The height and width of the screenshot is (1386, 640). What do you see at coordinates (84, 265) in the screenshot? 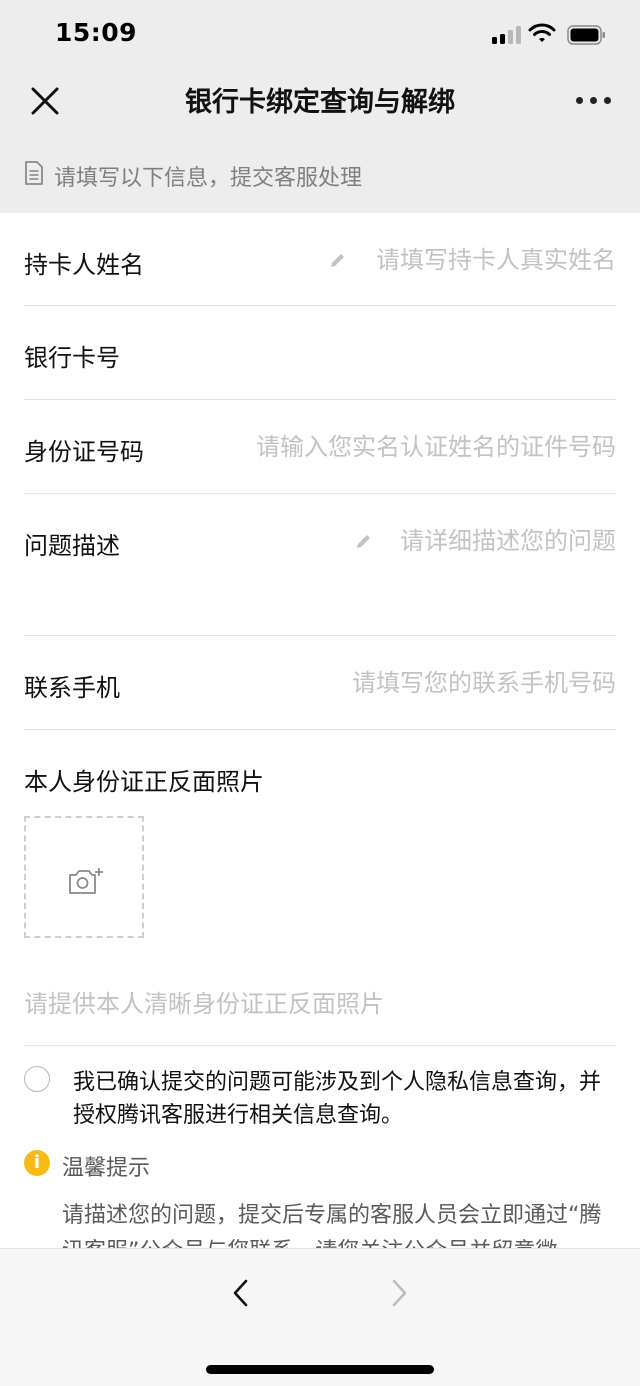
I see `cardholder-label: 持卡人姓名` at bounding box center [84, 265].